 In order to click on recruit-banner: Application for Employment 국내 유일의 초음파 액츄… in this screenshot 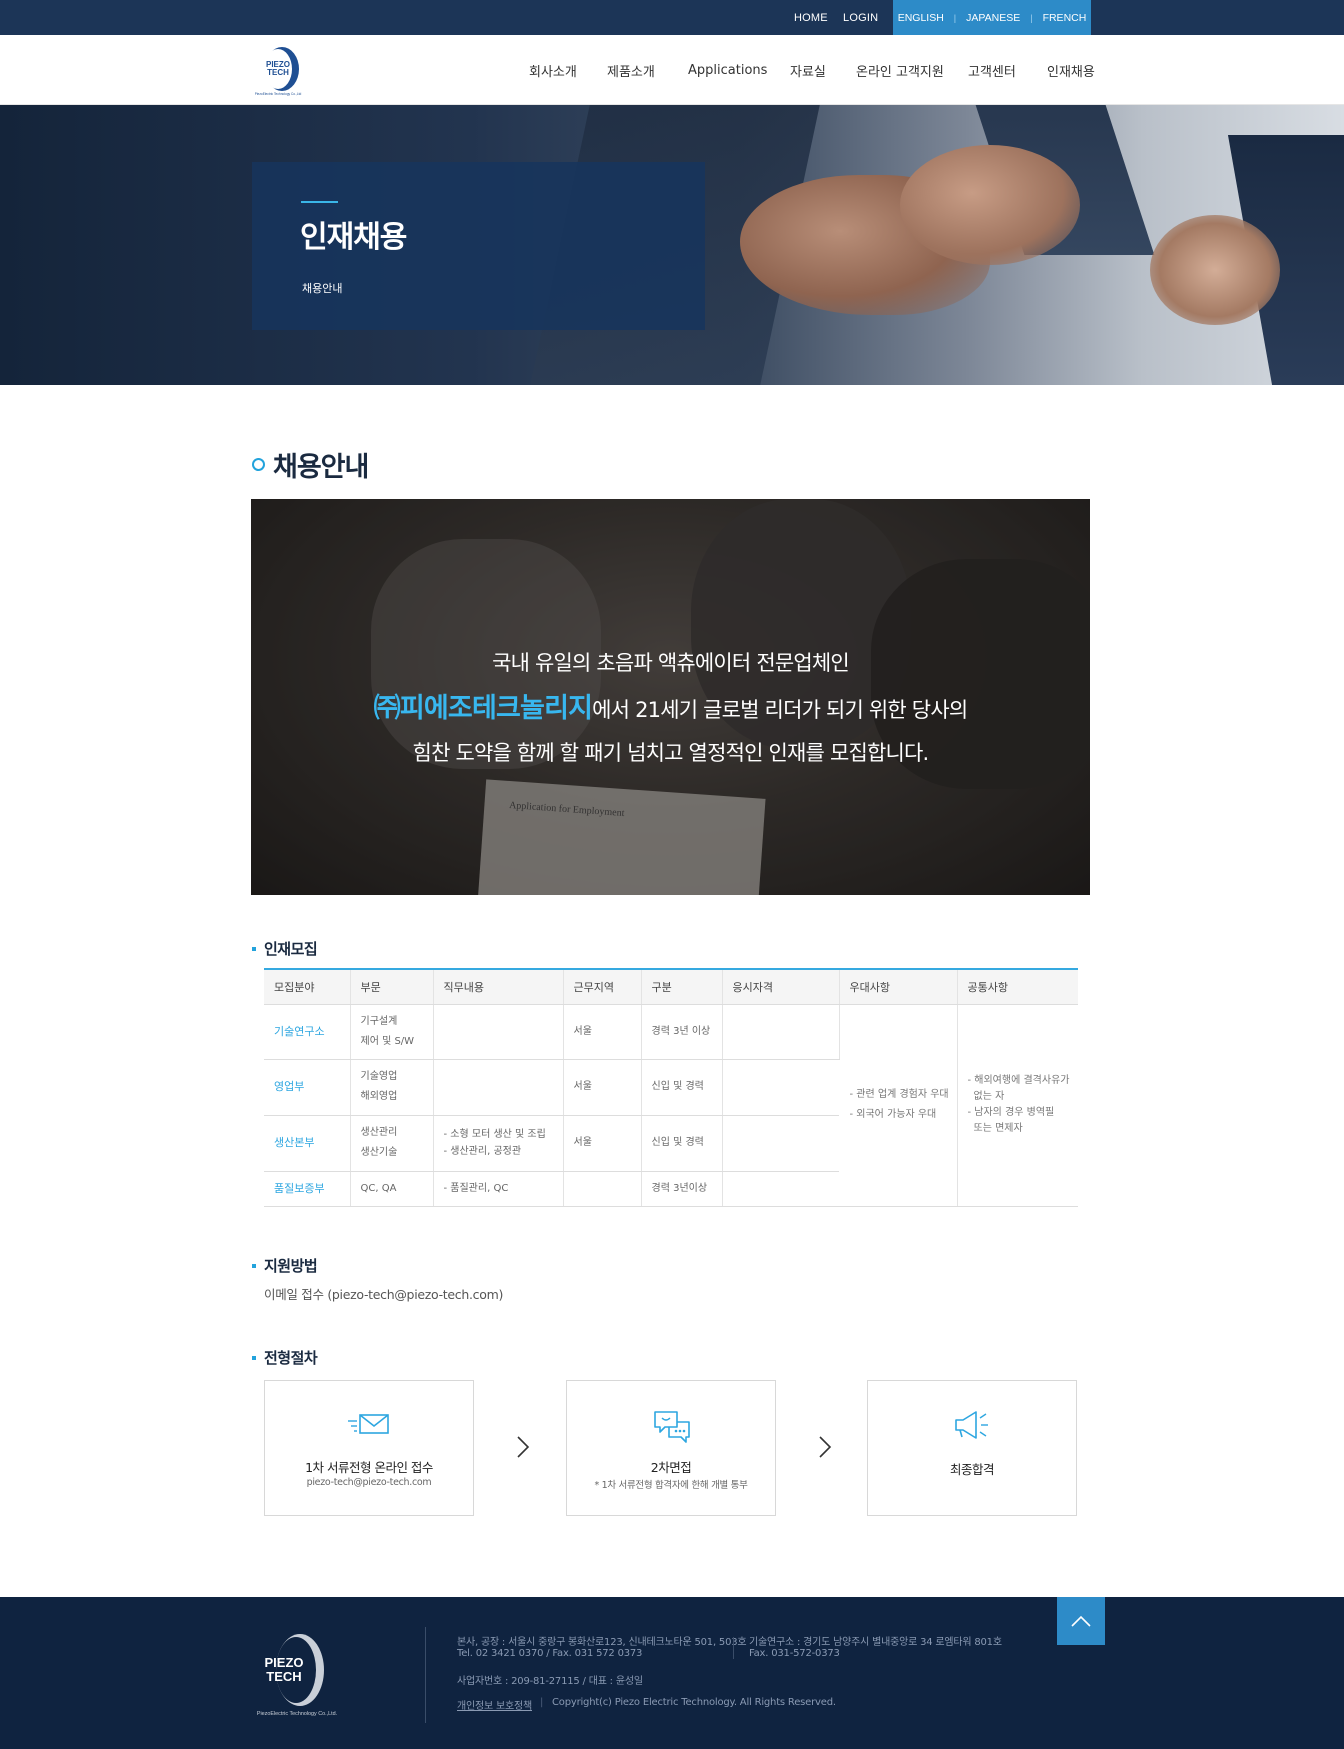, I will do `click(670, 697)`.